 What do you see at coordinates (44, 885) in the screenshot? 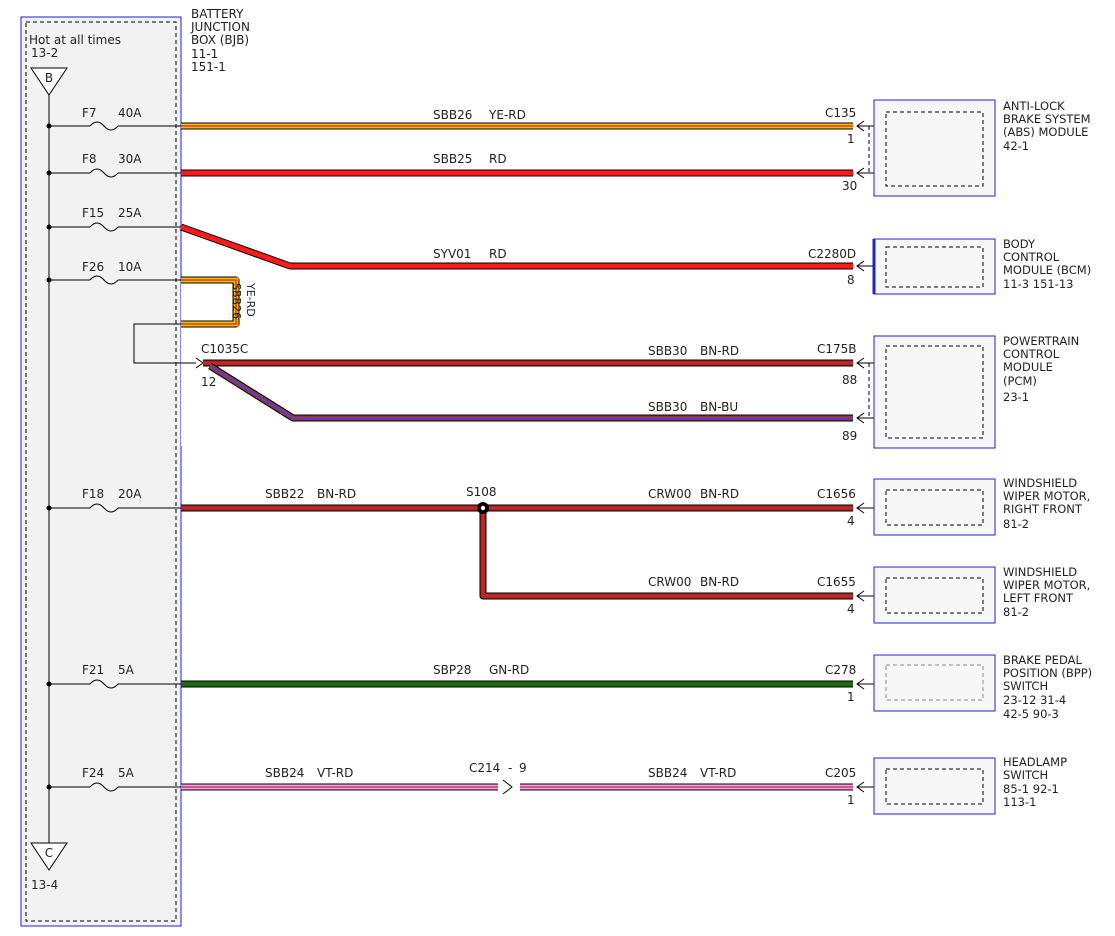
I see `triangle-c-ref: 13-4` at bounding box center [44, 885].